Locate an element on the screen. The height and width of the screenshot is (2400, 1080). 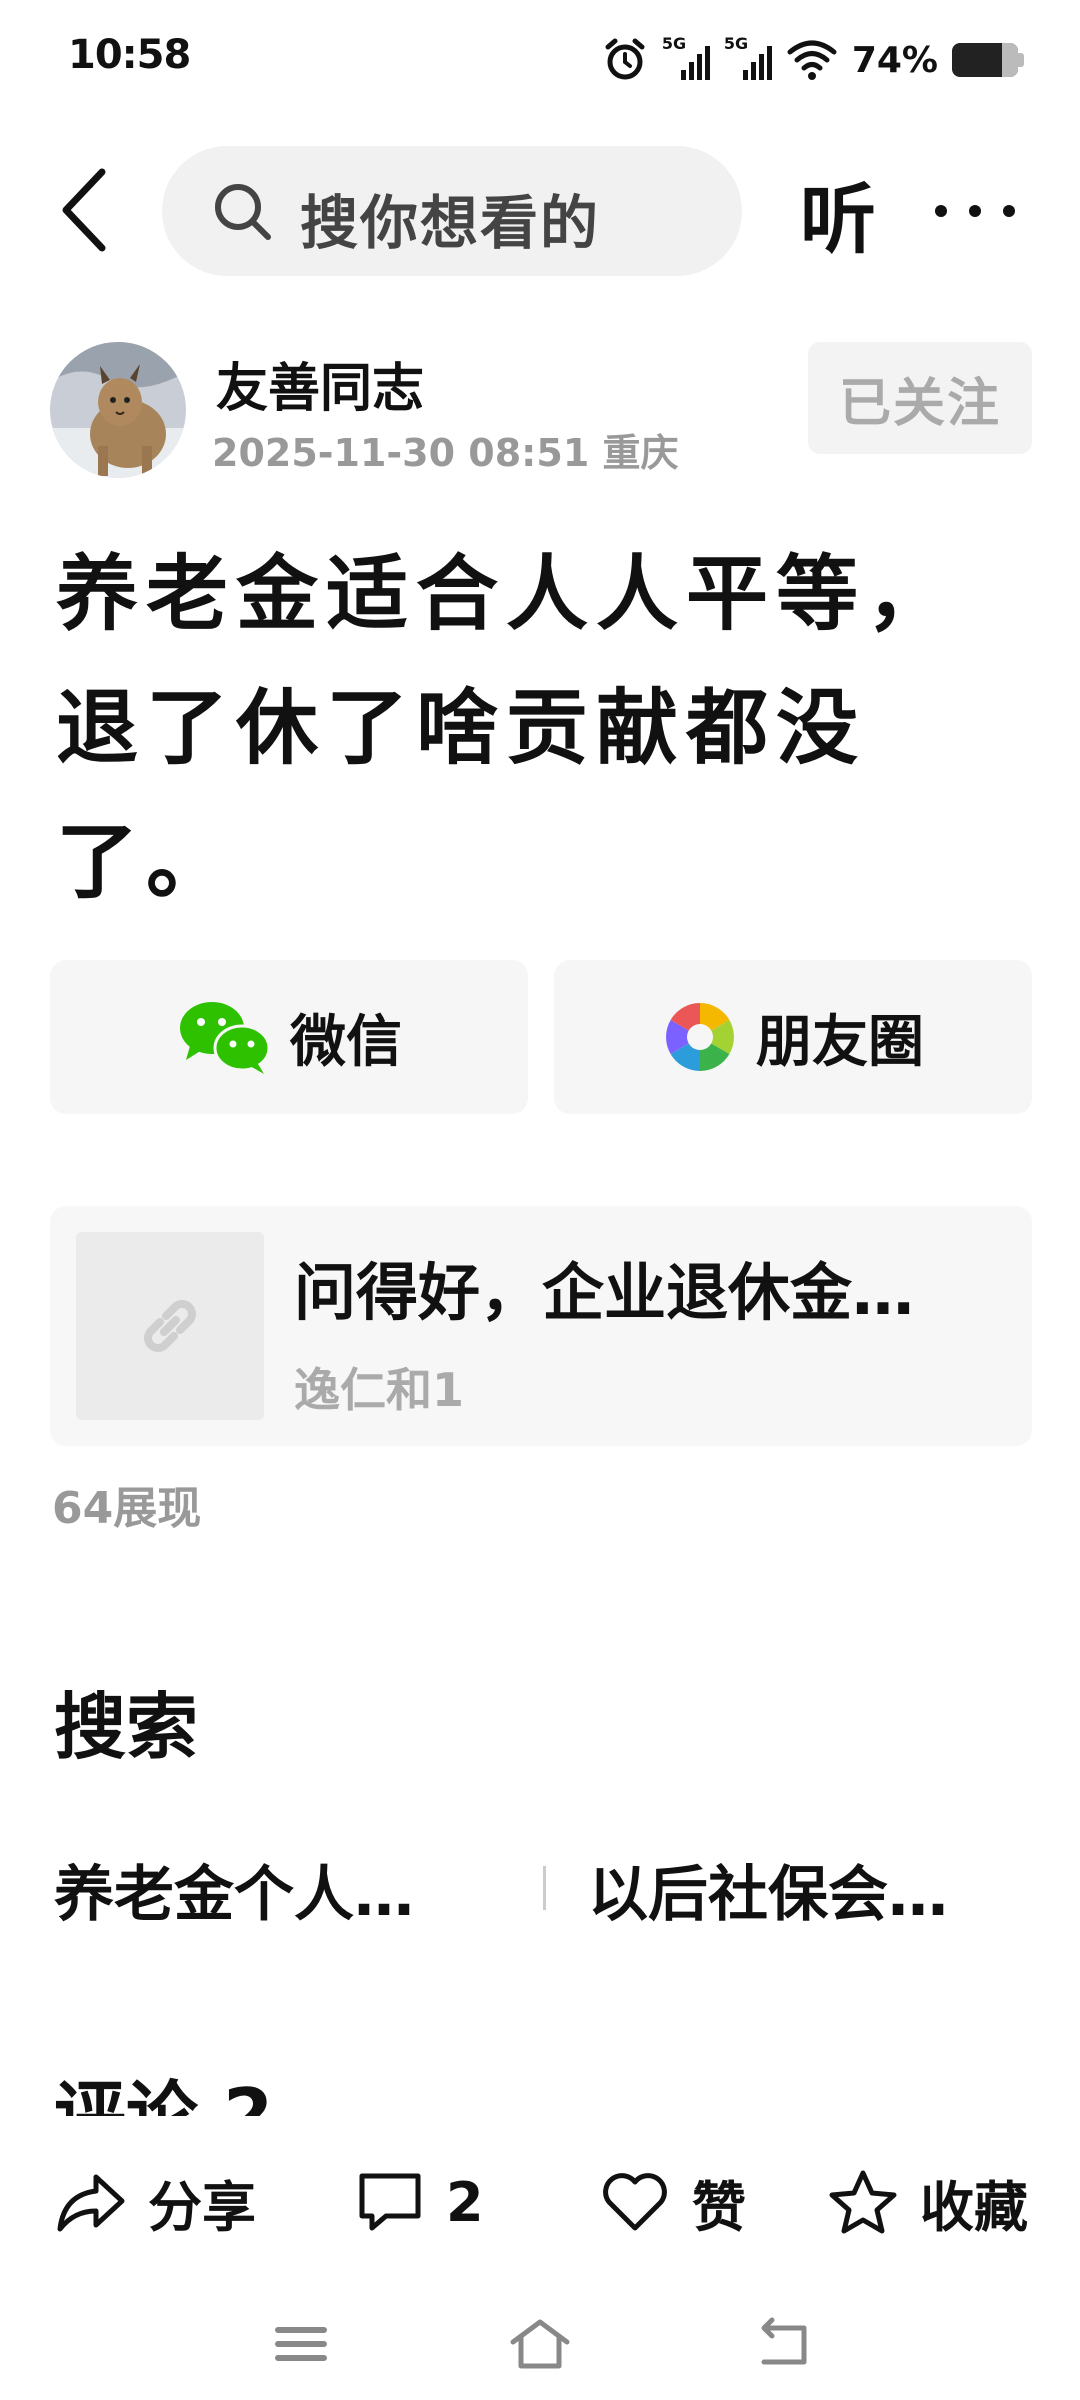
home-icon is located at coordinates (540, 2344).